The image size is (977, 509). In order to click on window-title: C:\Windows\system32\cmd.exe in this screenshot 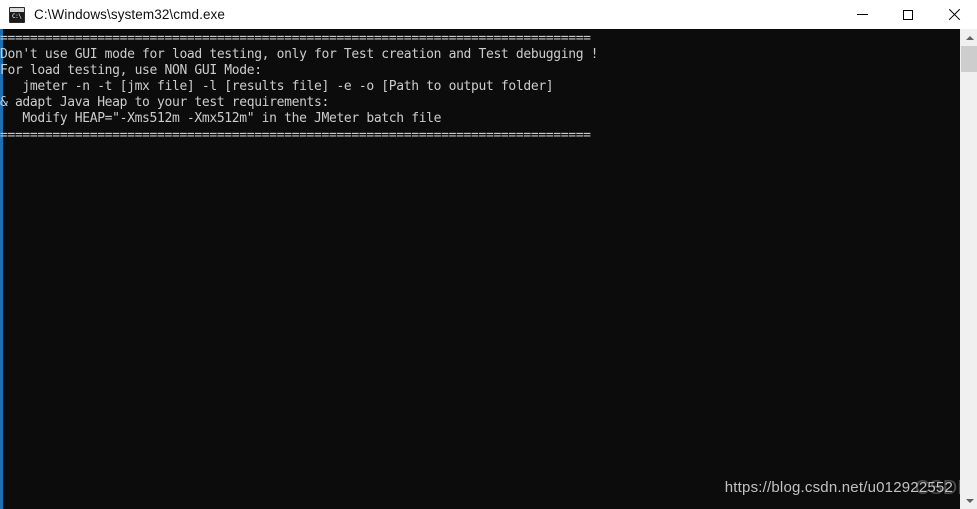, I will do `click(130, 14)`.